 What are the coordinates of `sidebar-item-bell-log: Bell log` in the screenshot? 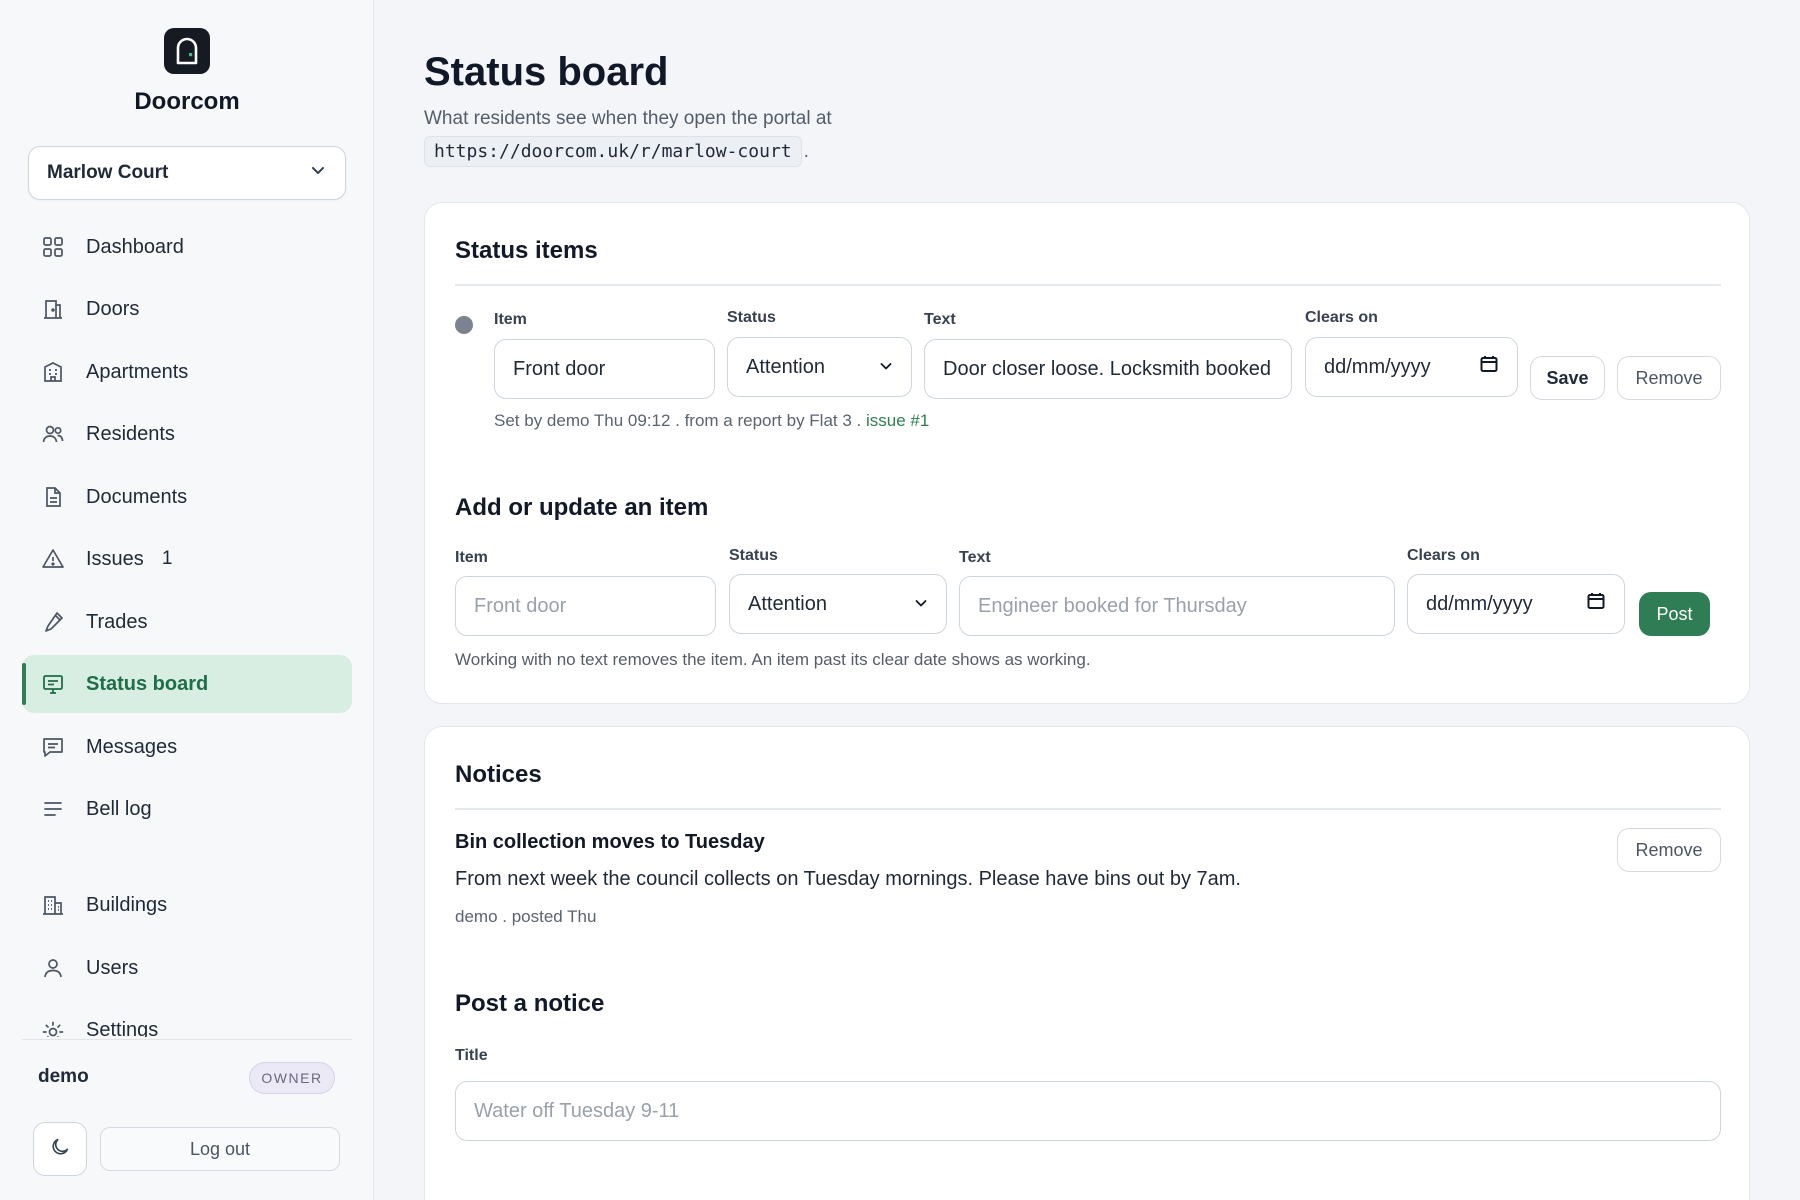 It's located at (187, 809).